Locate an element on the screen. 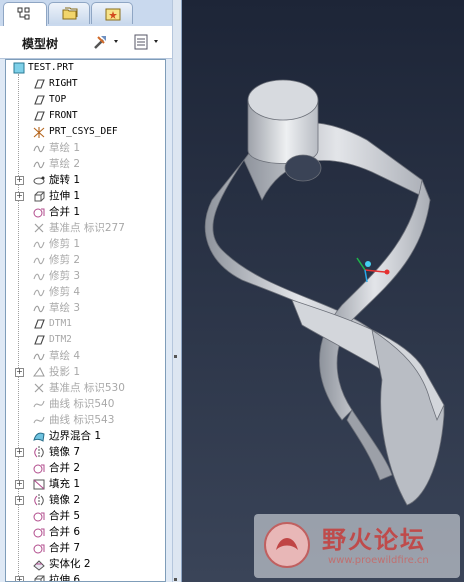 The image size is (464, 582). tree-item: 合并 1 is located at coordinates (85, 212).